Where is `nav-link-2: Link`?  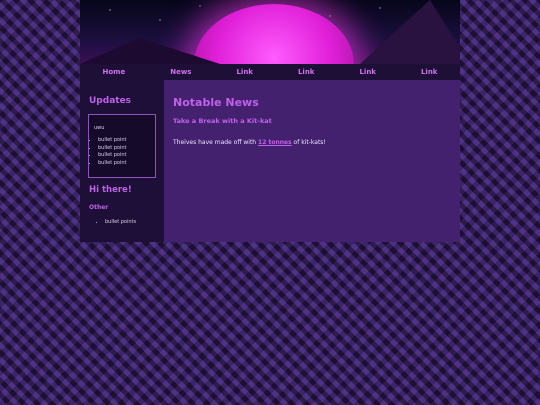 nav-link-2: Link is located at coordinates (306, 72).